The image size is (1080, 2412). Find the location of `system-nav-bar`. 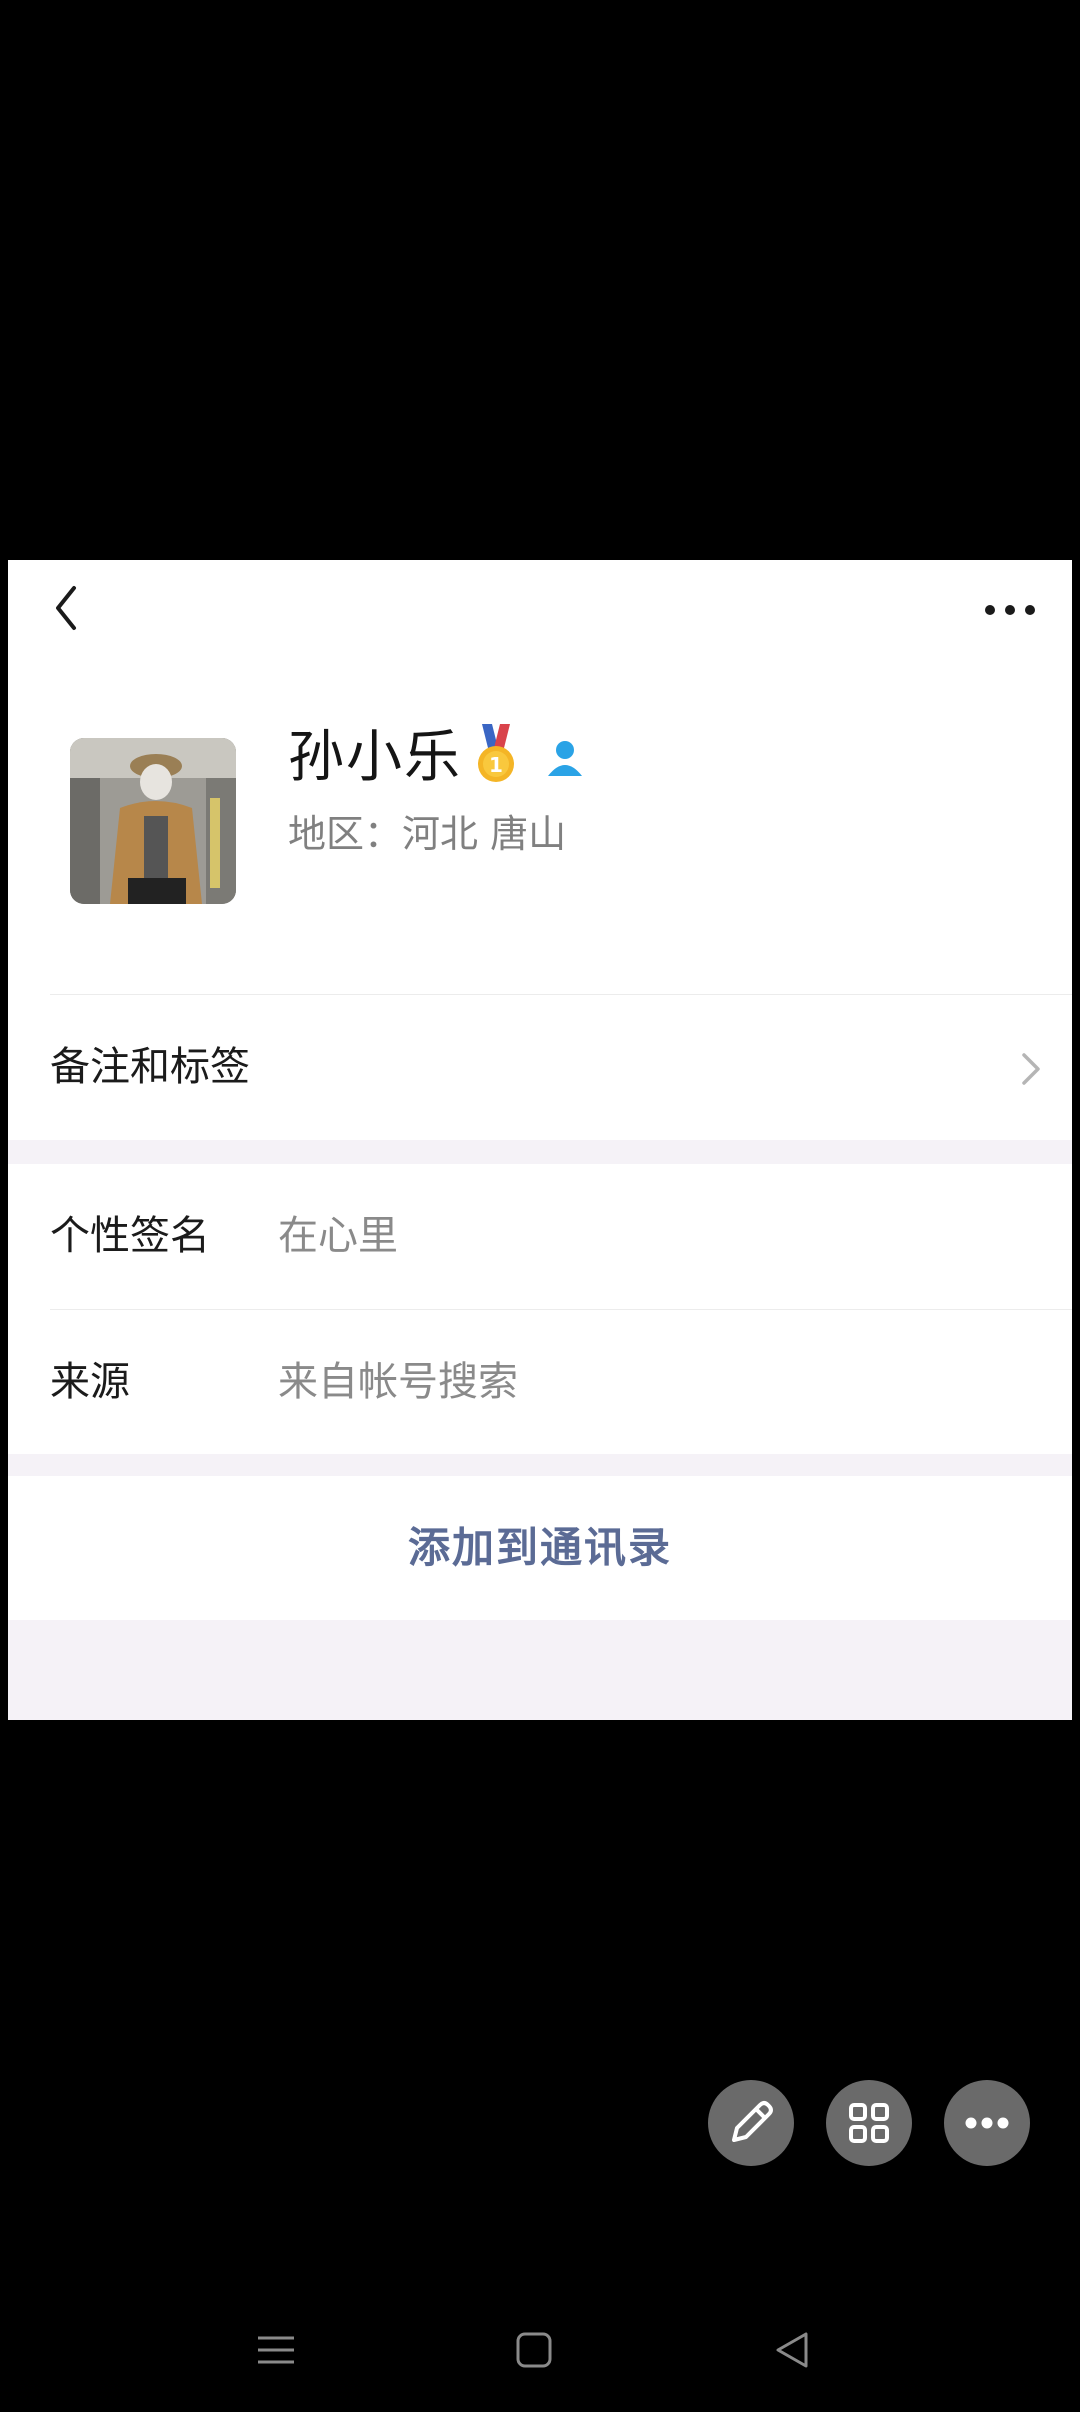

system-nav-bar is located at coordinates (540, 2352).